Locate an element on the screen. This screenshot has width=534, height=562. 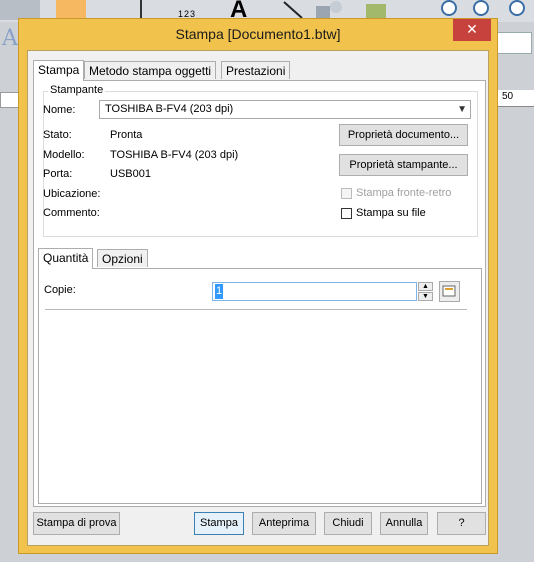
status-value: Pronta is located at coordinates (126, 135).